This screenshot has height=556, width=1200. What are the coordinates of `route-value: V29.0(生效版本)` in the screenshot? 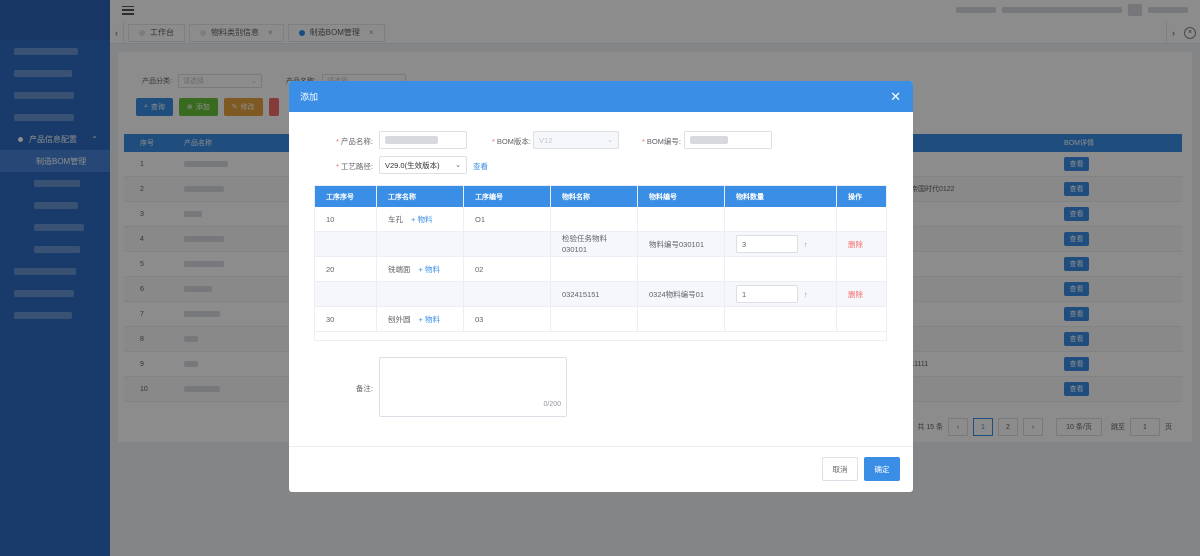 It's located at (412, 165).